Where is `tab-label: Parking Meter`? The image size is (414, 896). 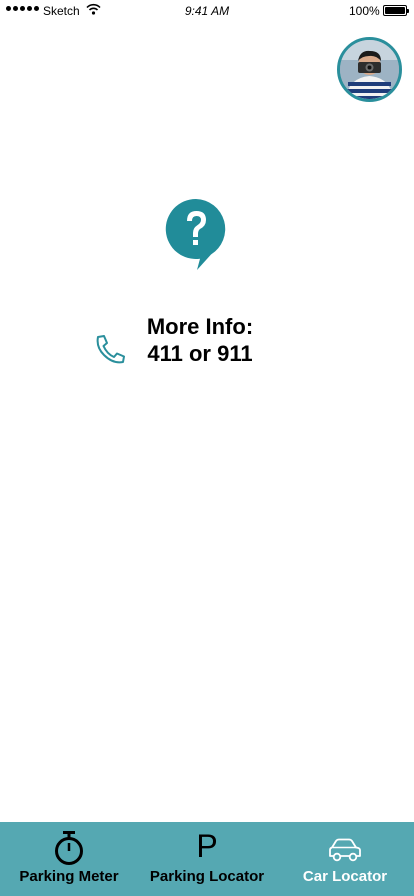 tab-label: Parking Meter is located at coordinates (69, 876).